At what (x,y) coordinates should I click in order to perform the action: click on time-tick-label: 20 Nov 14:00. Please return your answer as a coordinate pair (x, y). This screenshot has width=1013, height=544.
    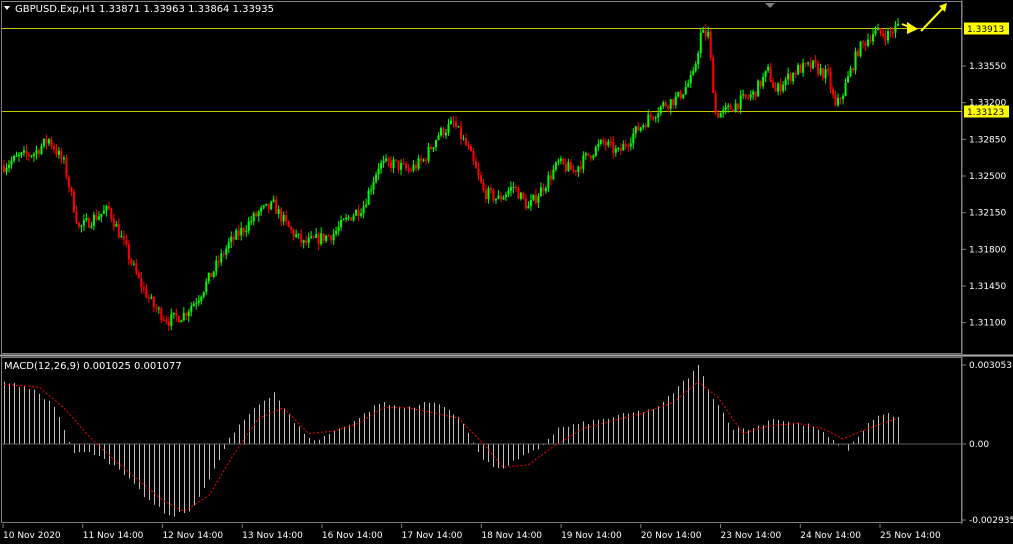
    Looking at the image, I should click on (671, 536).